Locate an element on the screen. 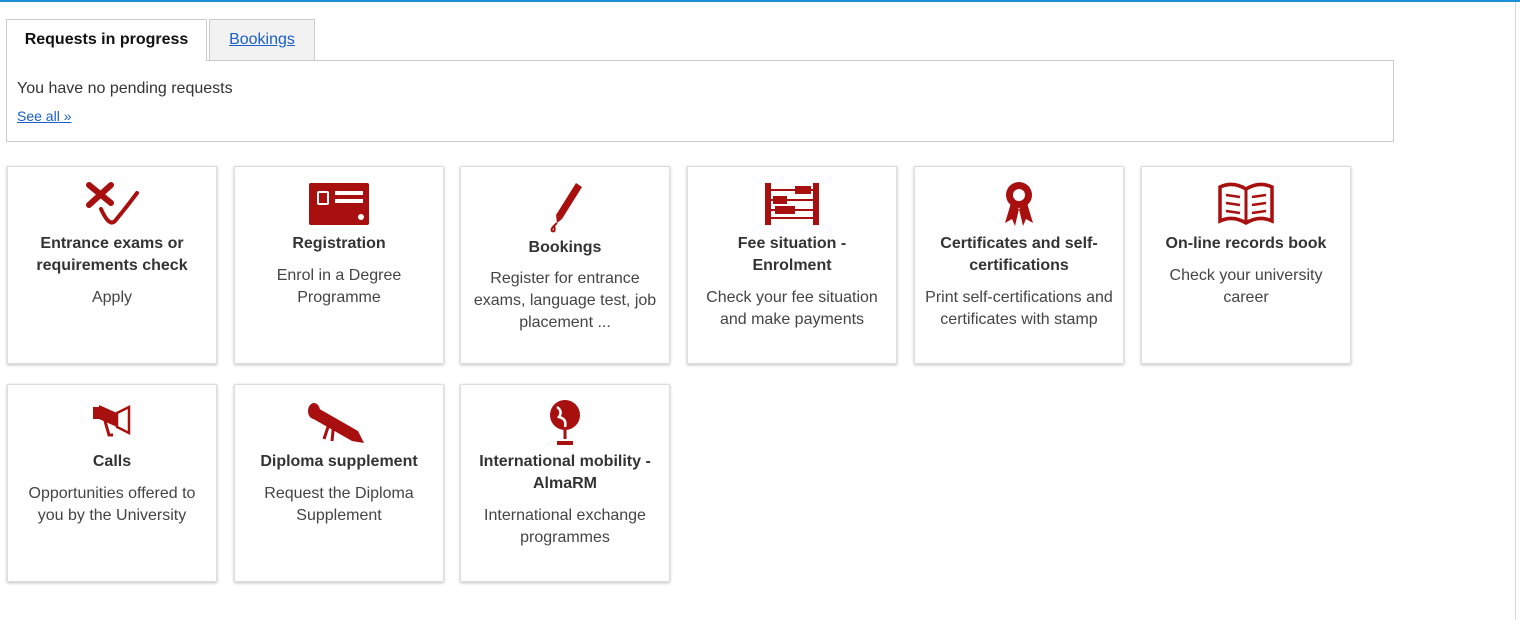 This screenshot has width=1520, height=620. open-book-icon is located at coordinates (1246, 204).